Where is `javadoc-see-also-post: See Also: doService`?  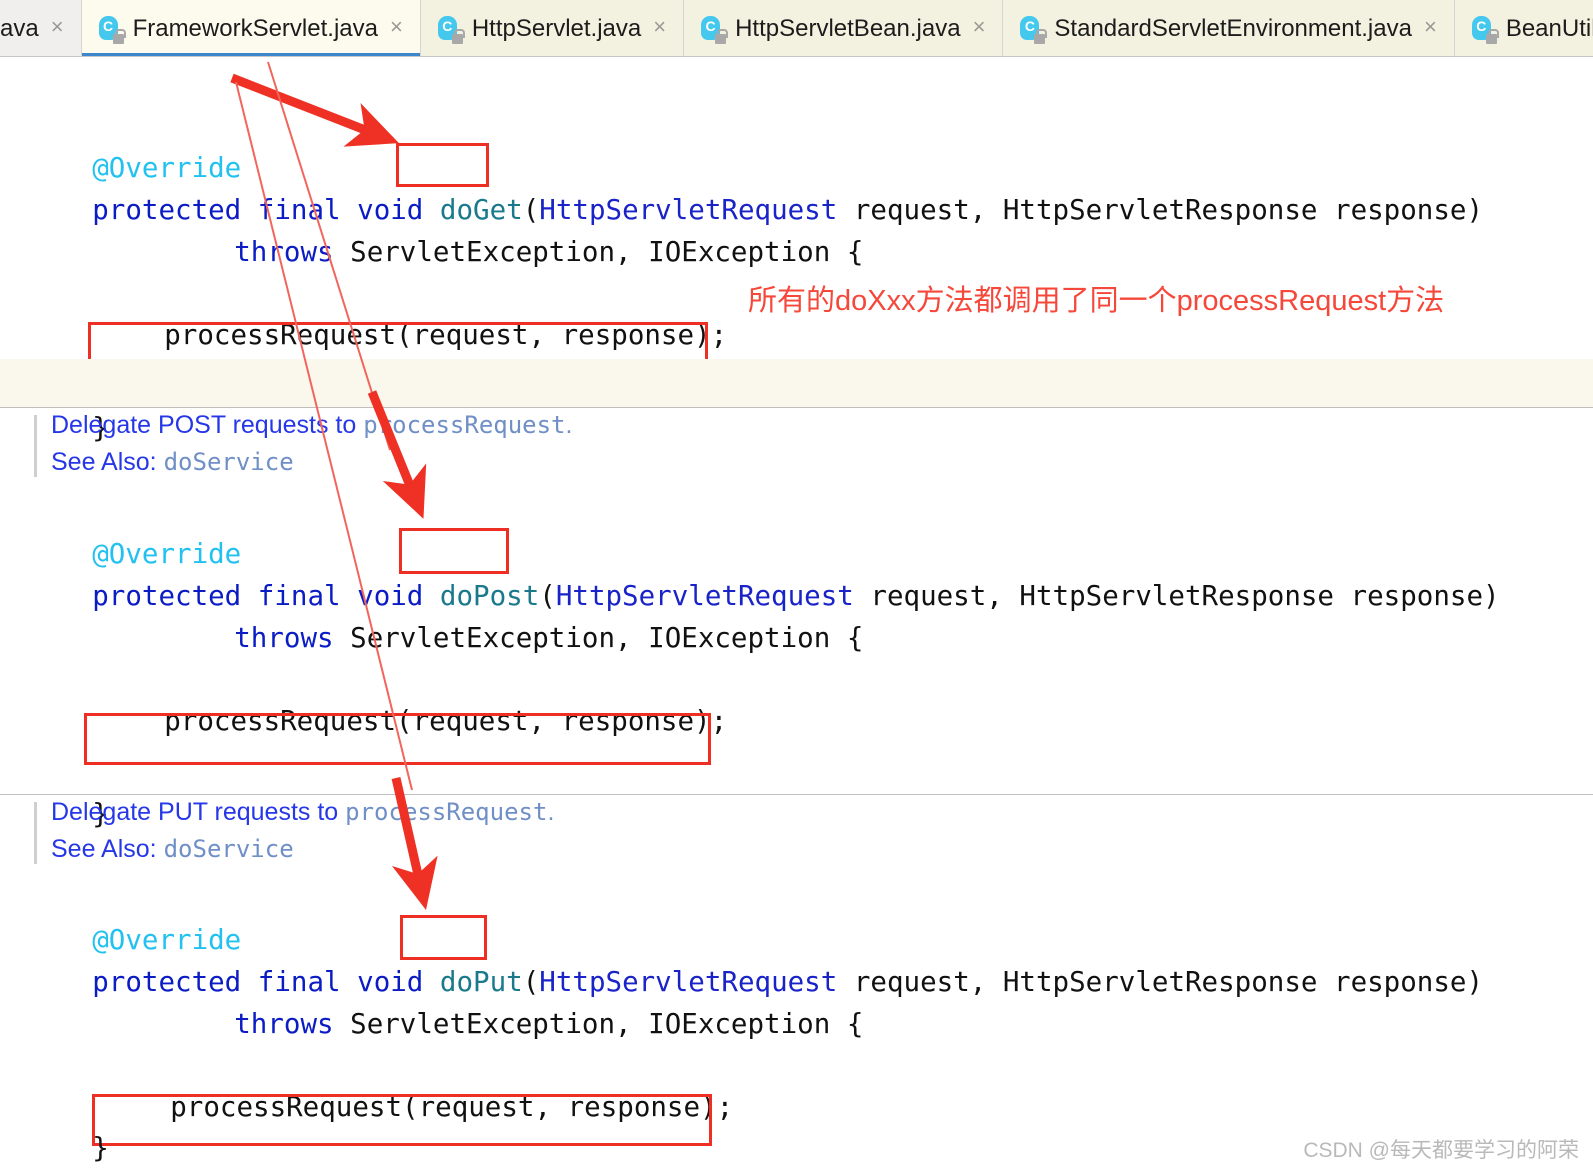
javadoc-see-also-post: See Also: doService is located at coordinates (172, 462).